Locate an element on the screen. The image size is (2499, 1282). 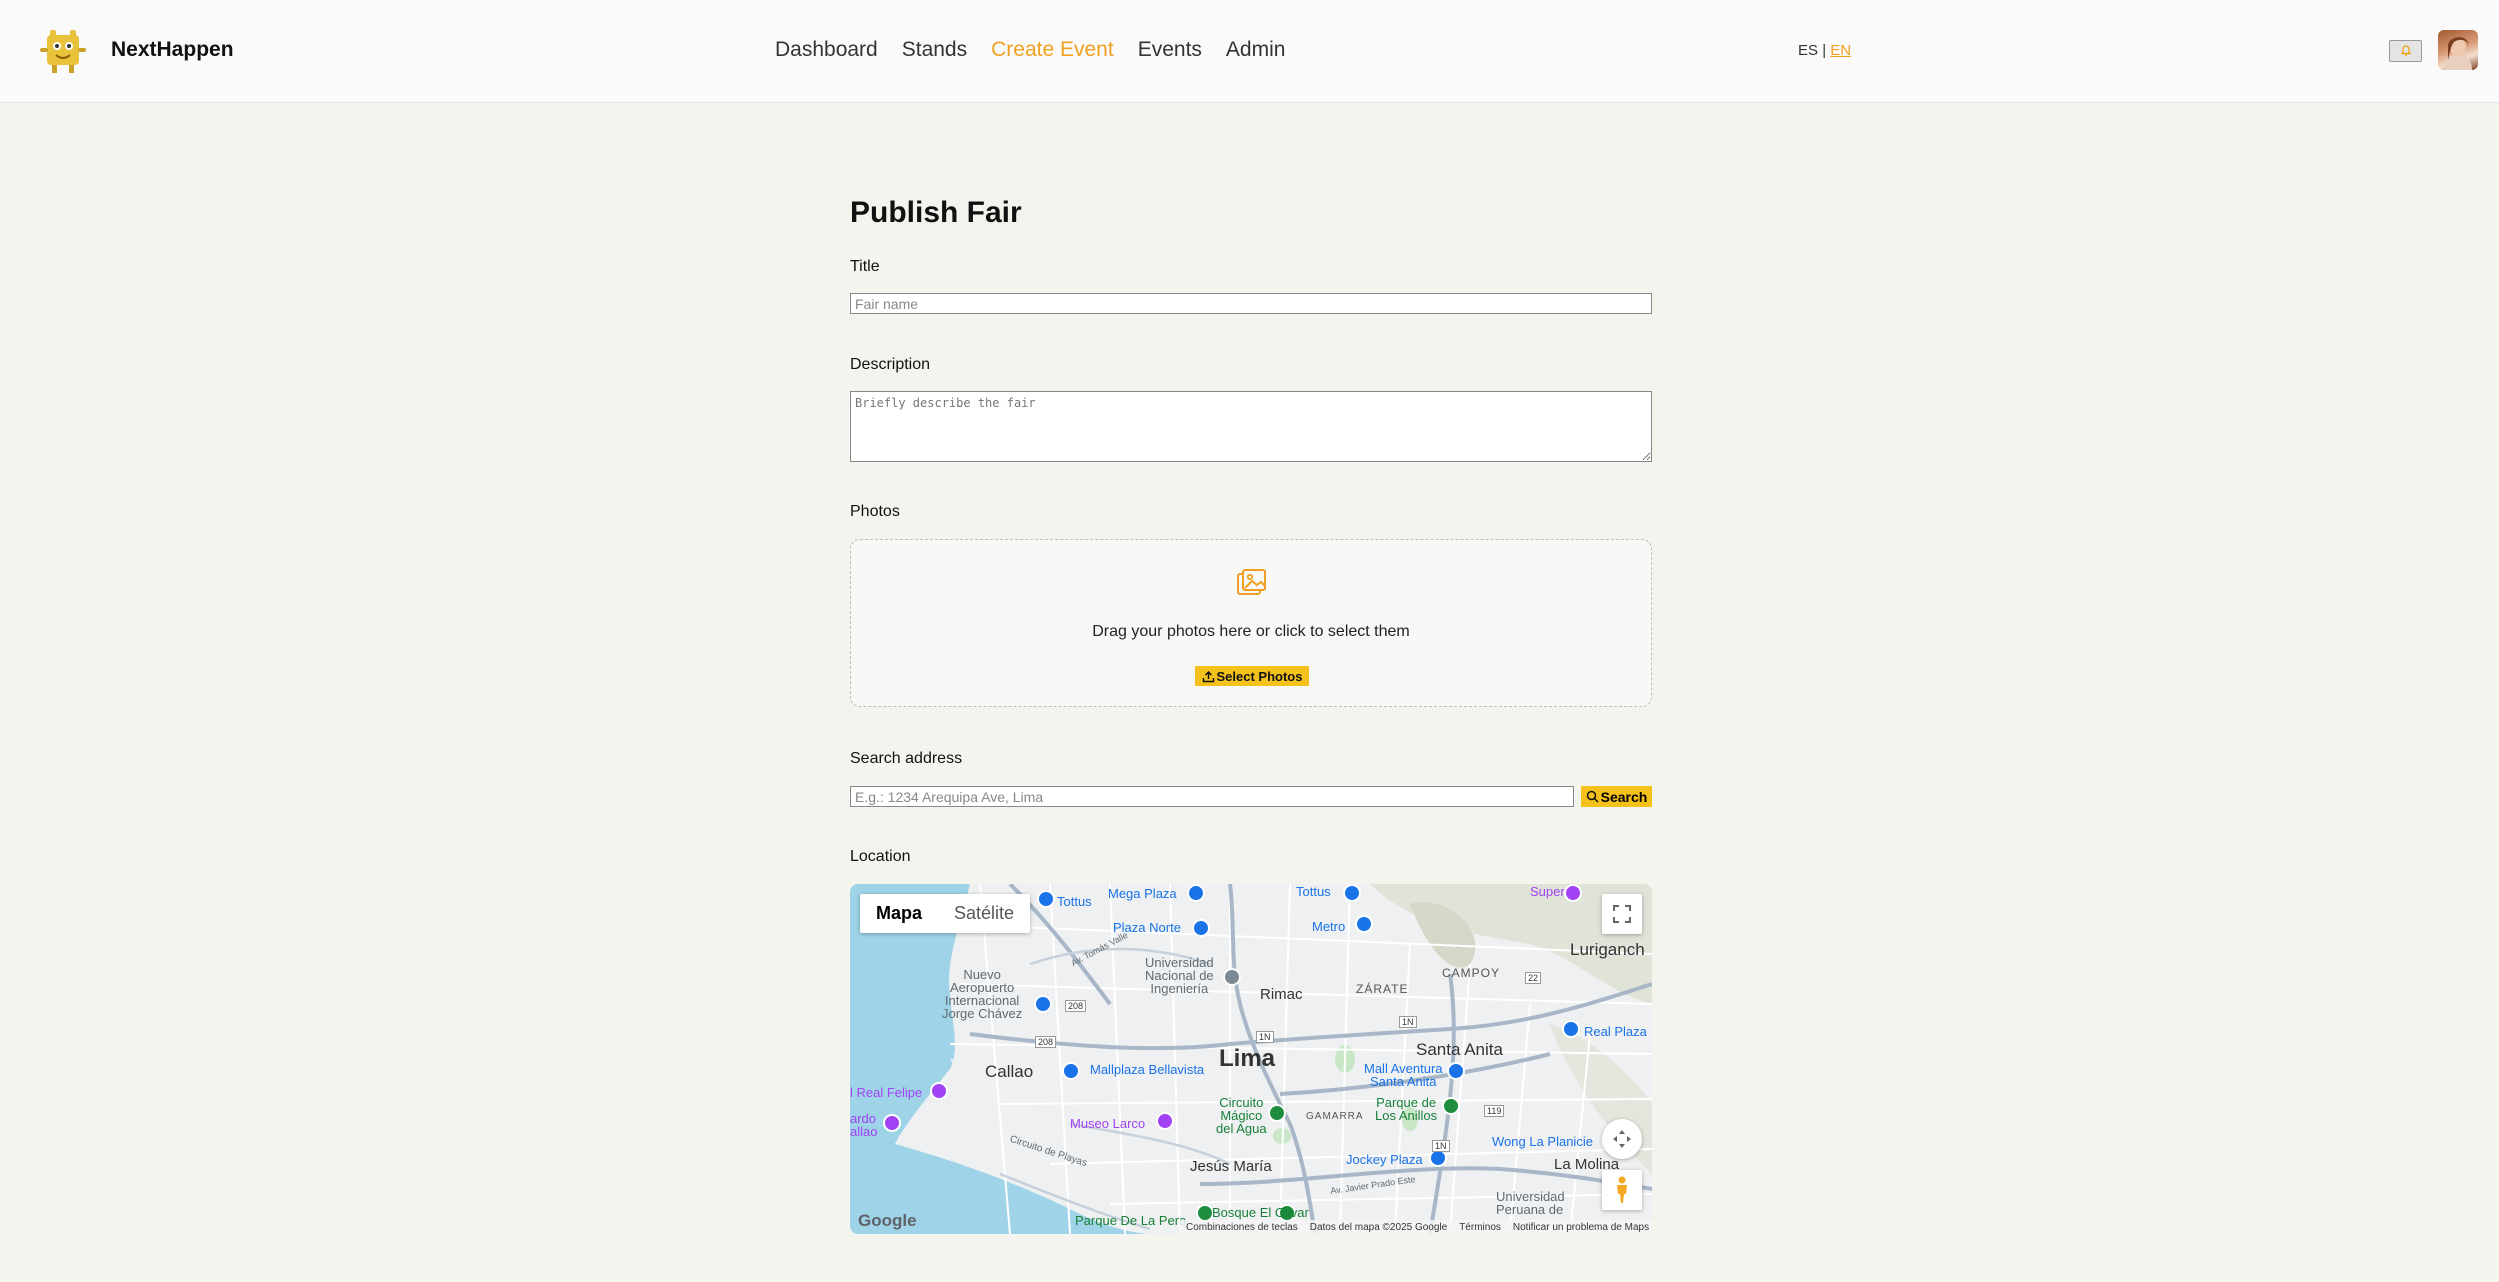
bell-icon is located at coordinates (2405, 50).